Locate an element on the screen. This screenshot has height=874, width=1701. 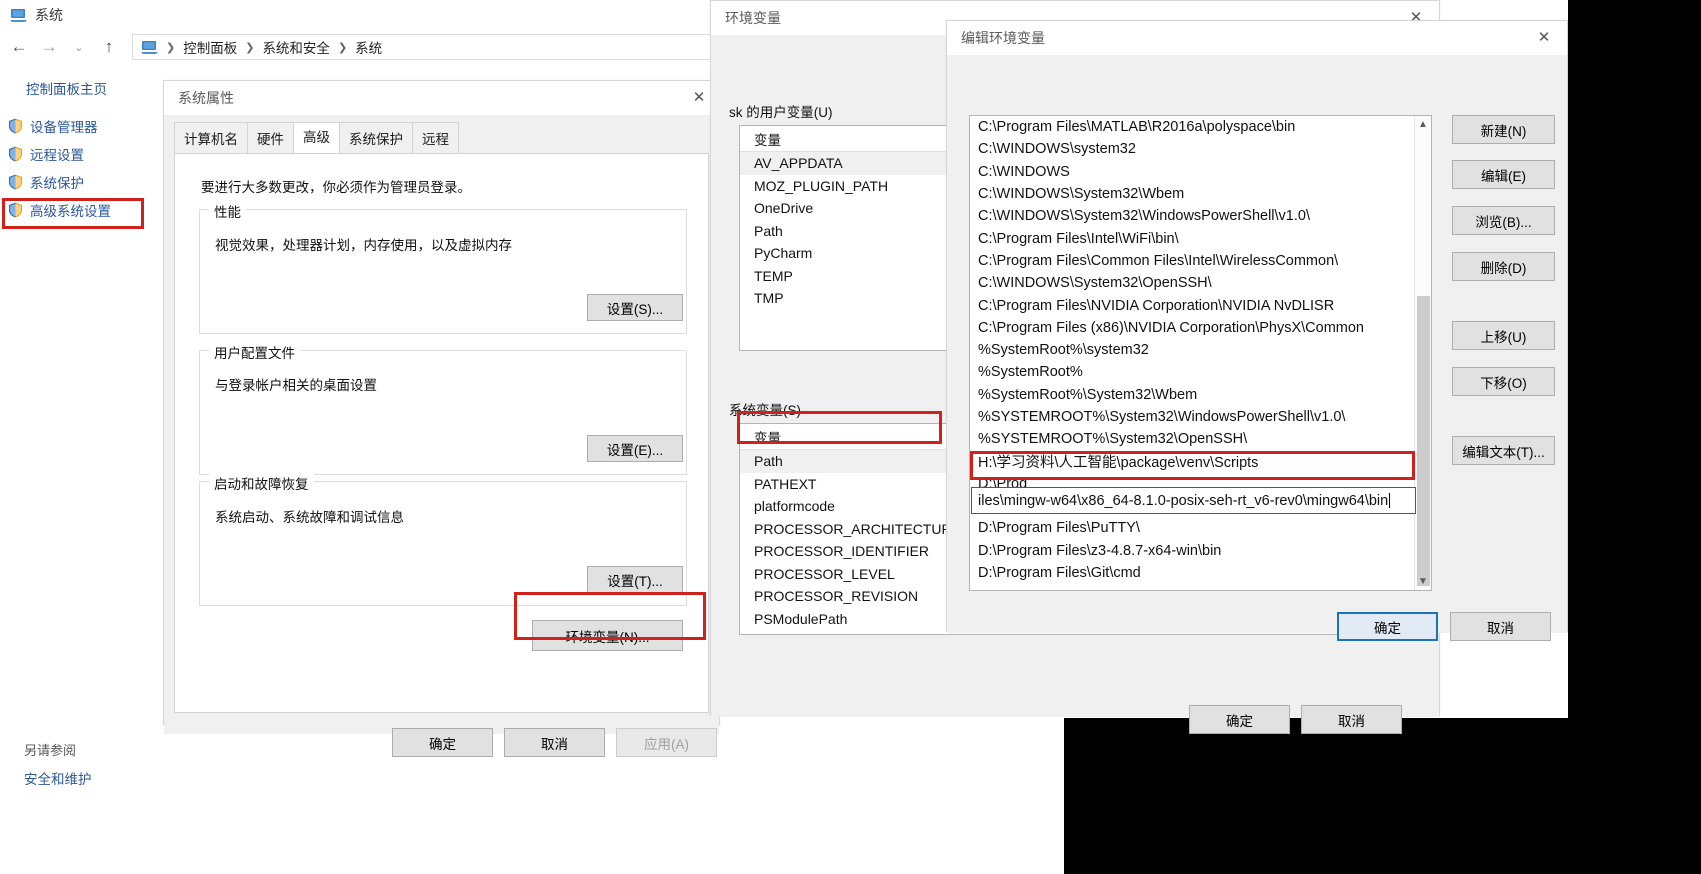
list-item: D:\Program Files\z3-4.8.7-x64-win\bin is located at coordinates (1200, 551).